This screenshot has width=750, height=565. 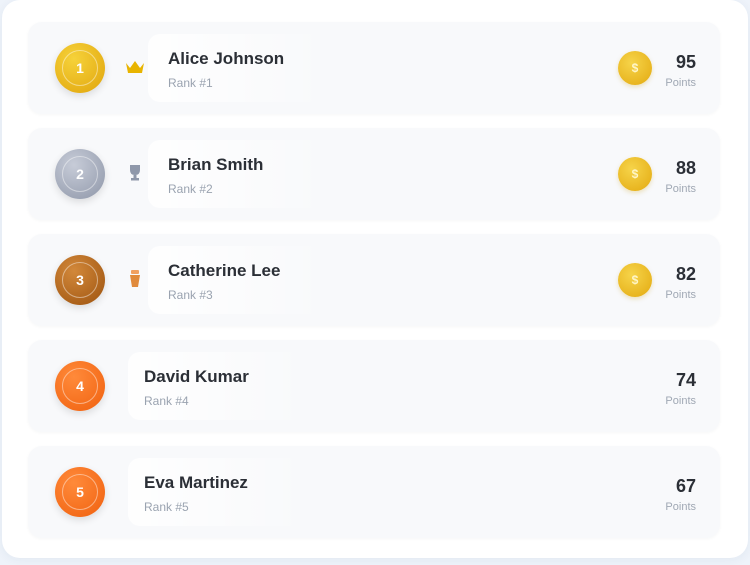 I want to click on player-name: Brian Smith, so click(x=216, y=164).